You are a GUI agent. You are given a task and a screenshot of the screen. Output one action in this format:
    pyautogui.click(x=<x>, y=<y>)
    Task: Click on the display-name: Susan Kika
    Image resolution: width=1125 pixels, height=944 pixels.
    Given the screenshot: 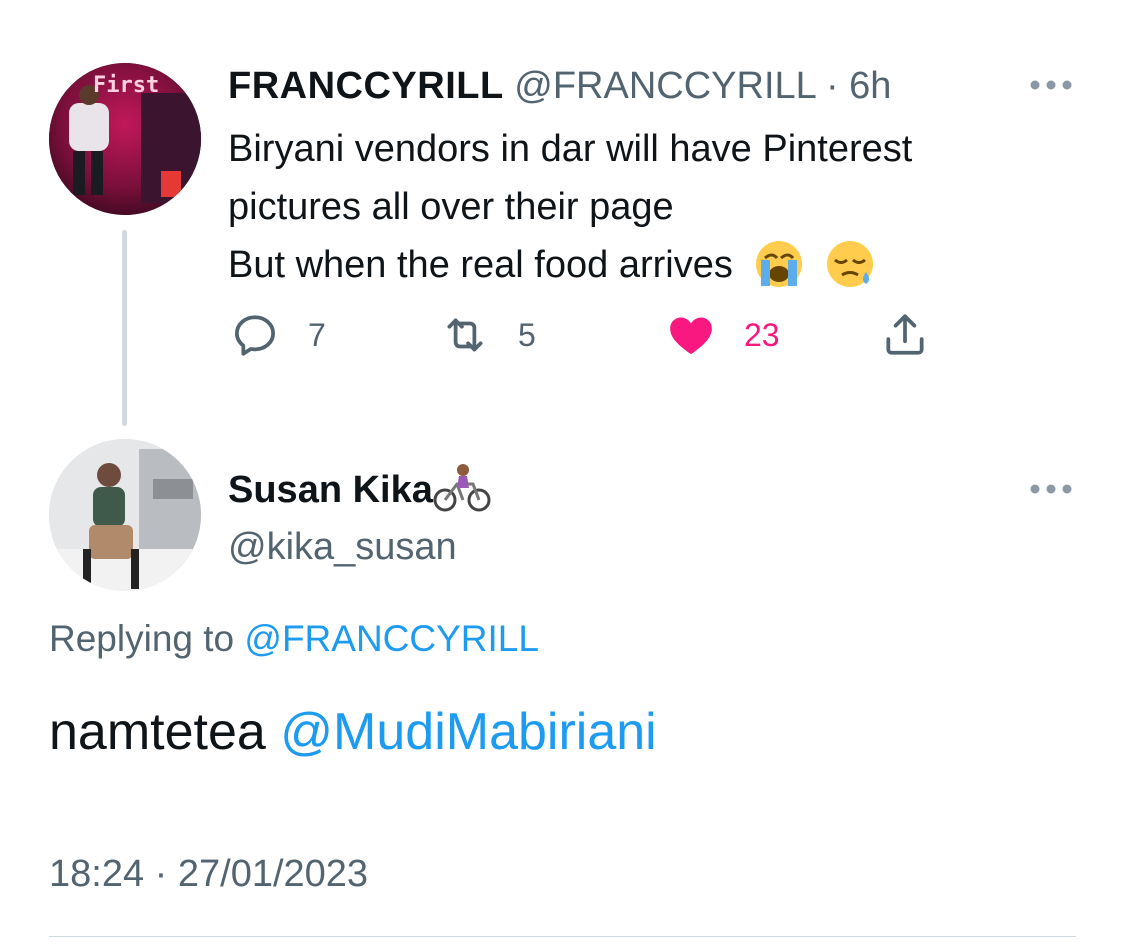 What is the action you would take?
    pyautogui.click(x=330, y=490)
    